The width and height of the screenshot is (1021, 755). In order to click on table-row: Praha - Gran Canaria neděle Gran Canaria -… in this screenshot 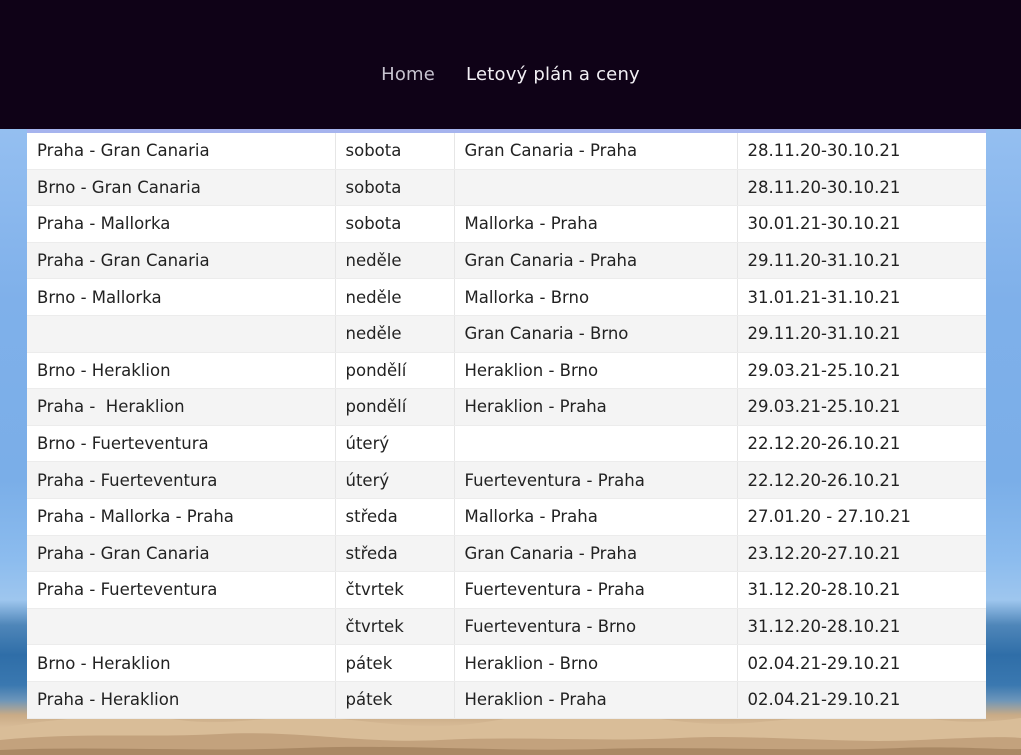, I will do `click(506, 261)`.